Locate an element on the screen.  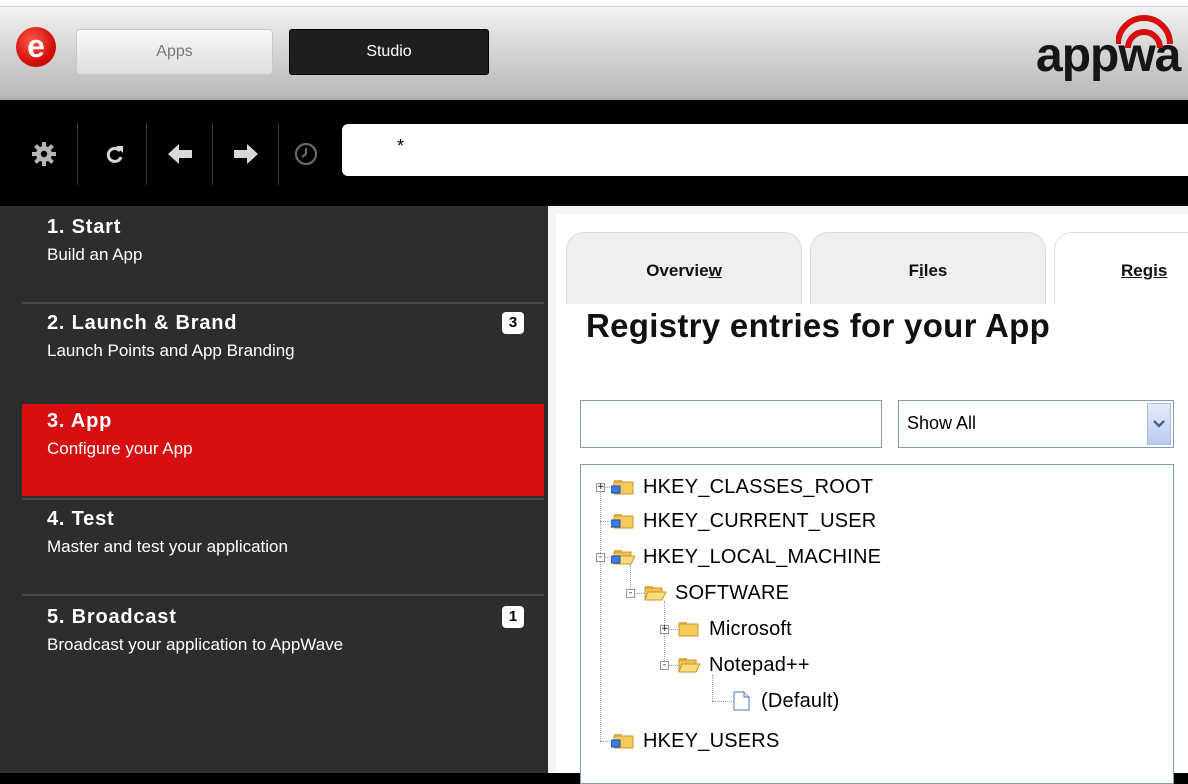
sidebar-item-test: 4. Test Master and test your application is located at coordinates (283, 548).